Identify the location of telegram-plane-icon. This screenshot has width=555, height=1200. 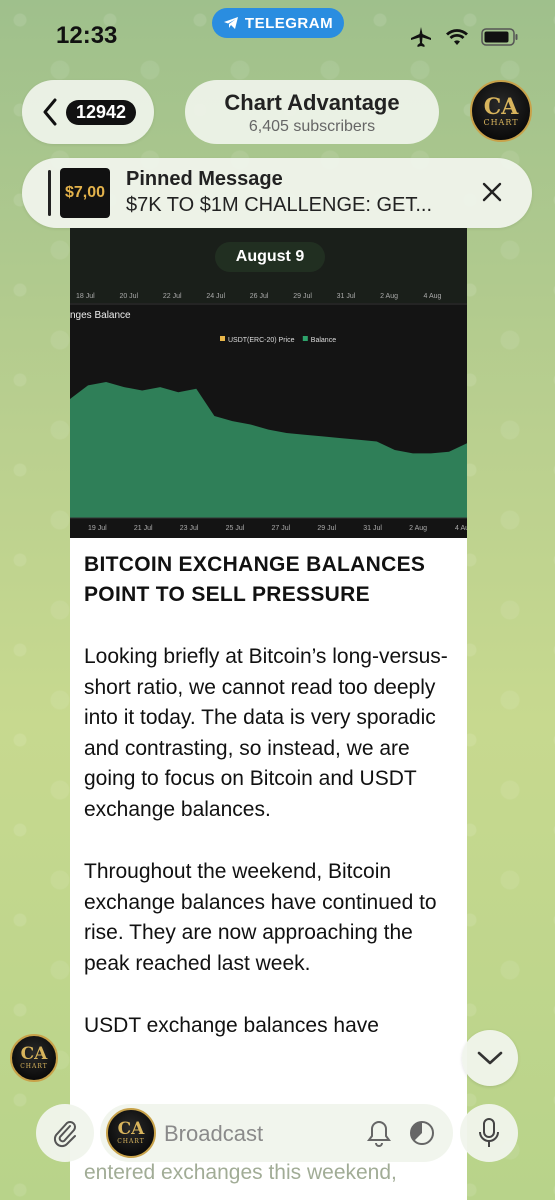
(230, 23).